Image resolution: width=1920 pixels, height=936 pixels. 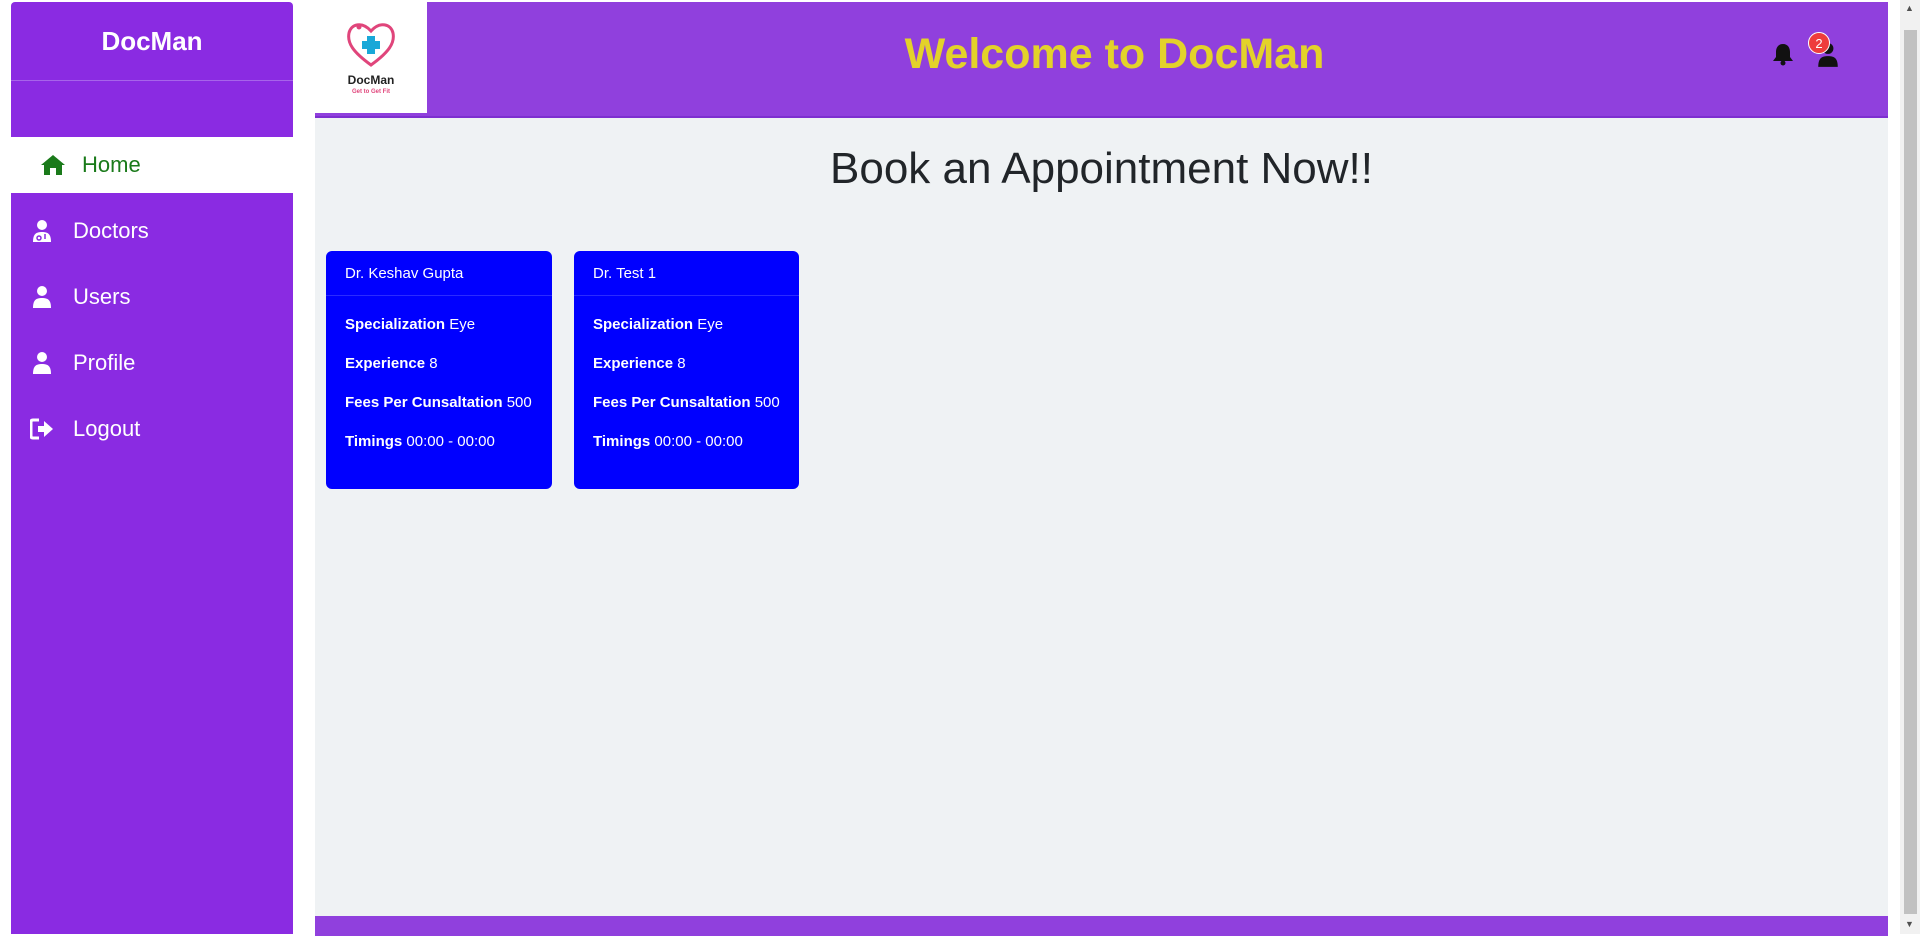 What do you see at coordinates (104, 362) in the screenshot?
I see `sidebar-item-label: Profile` at bounding box center [104, 362].